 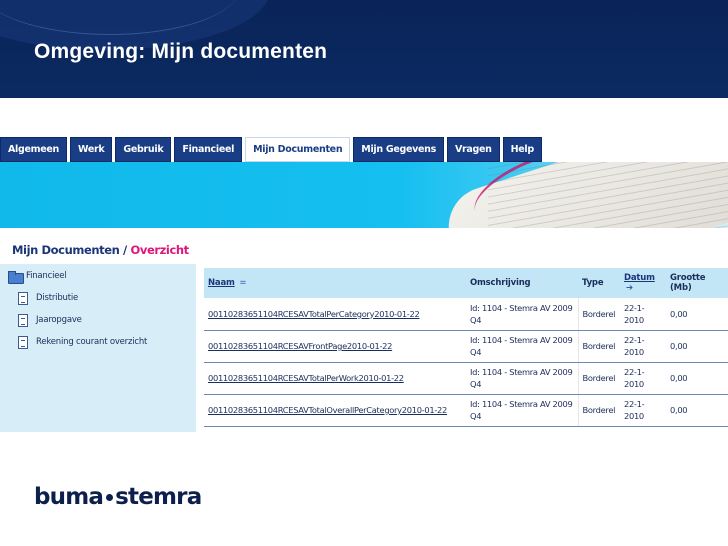 What do you see at coordinates (629, 288) in the screenshot?
I see `sort-arrow-icon: ➔` at bounding box center [629, 288].